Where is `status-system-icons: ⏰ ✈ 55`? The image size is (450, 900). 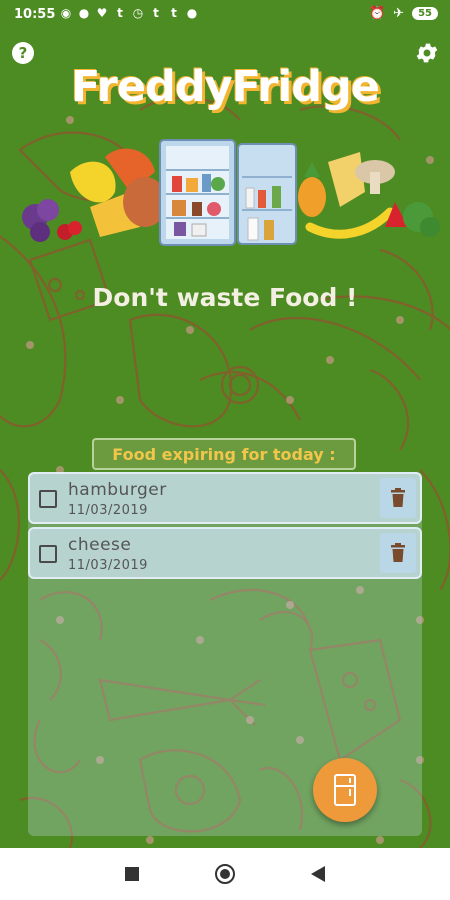
status-system-icons: ⏰ ✈ 55 is located at coordinates (403, 13).